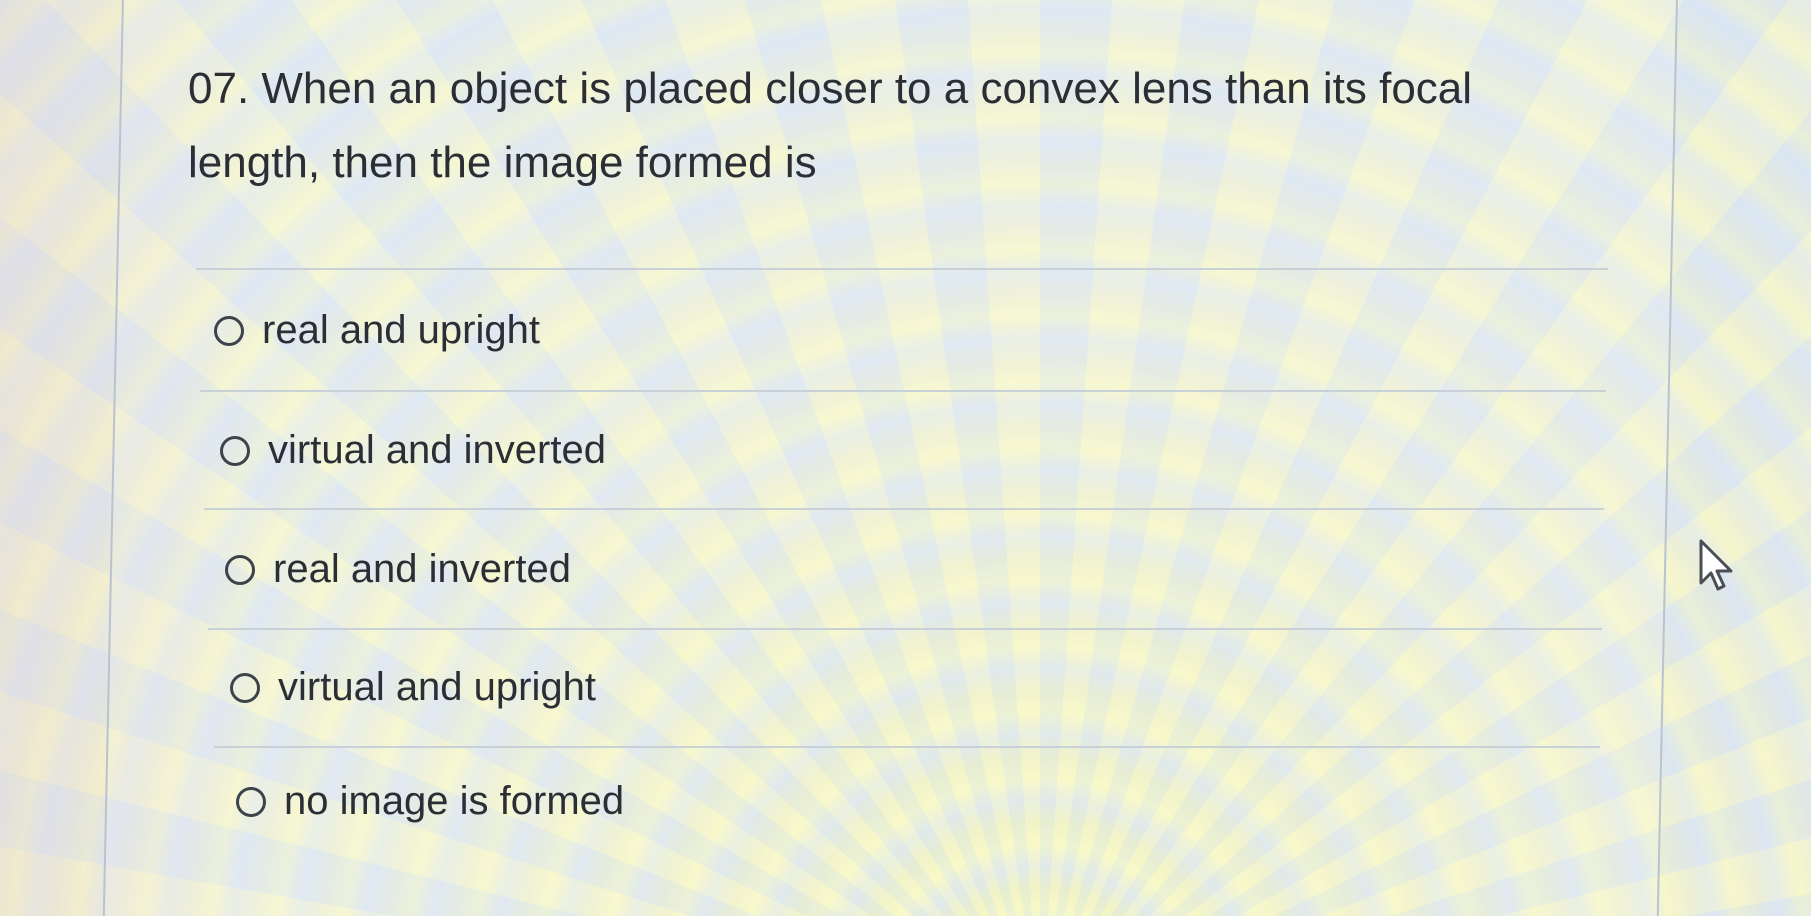 Image resolution: width=1811 pixels, height=916 pixels. I want to click on answer-option: real and inverted, so click(398, 569).